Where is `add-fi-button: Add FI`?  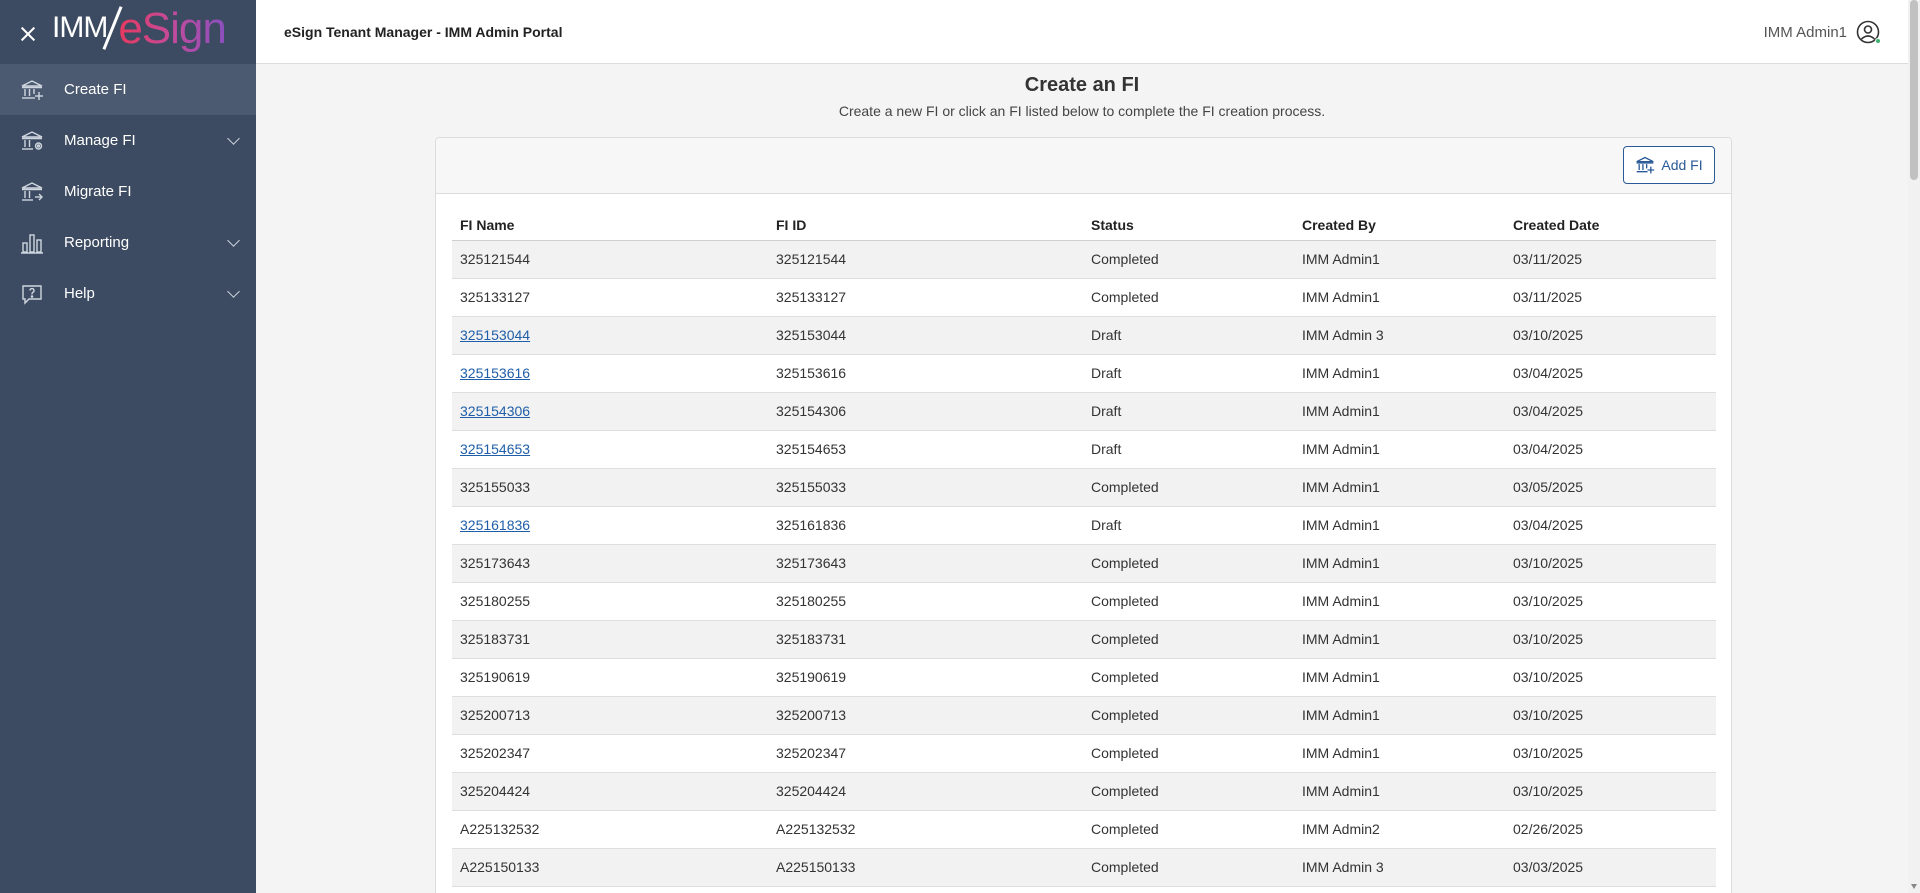
add-fi-button: Add FI is located at coordinates (1669, 165).